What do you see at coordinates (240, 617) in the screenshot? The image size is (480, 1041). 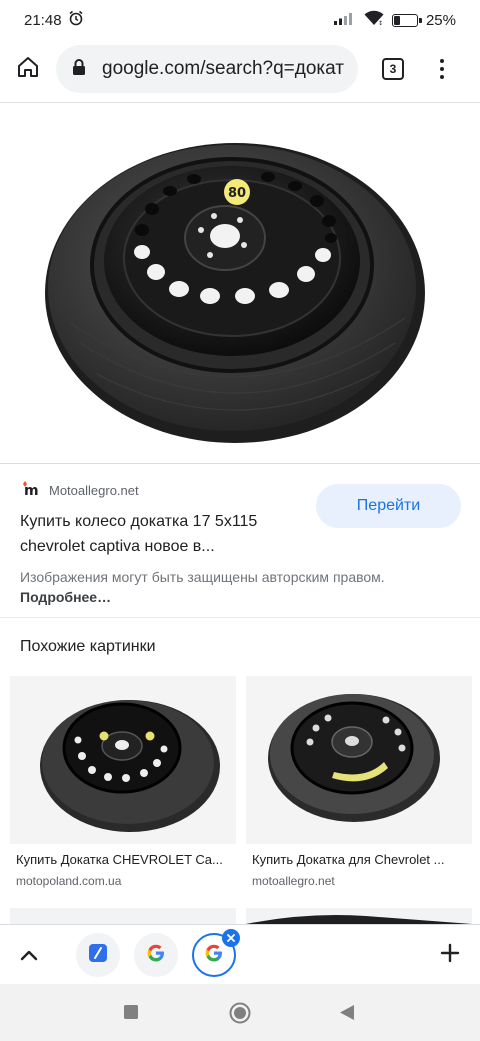 I see `section-divider` at bounding box center [240, 617].